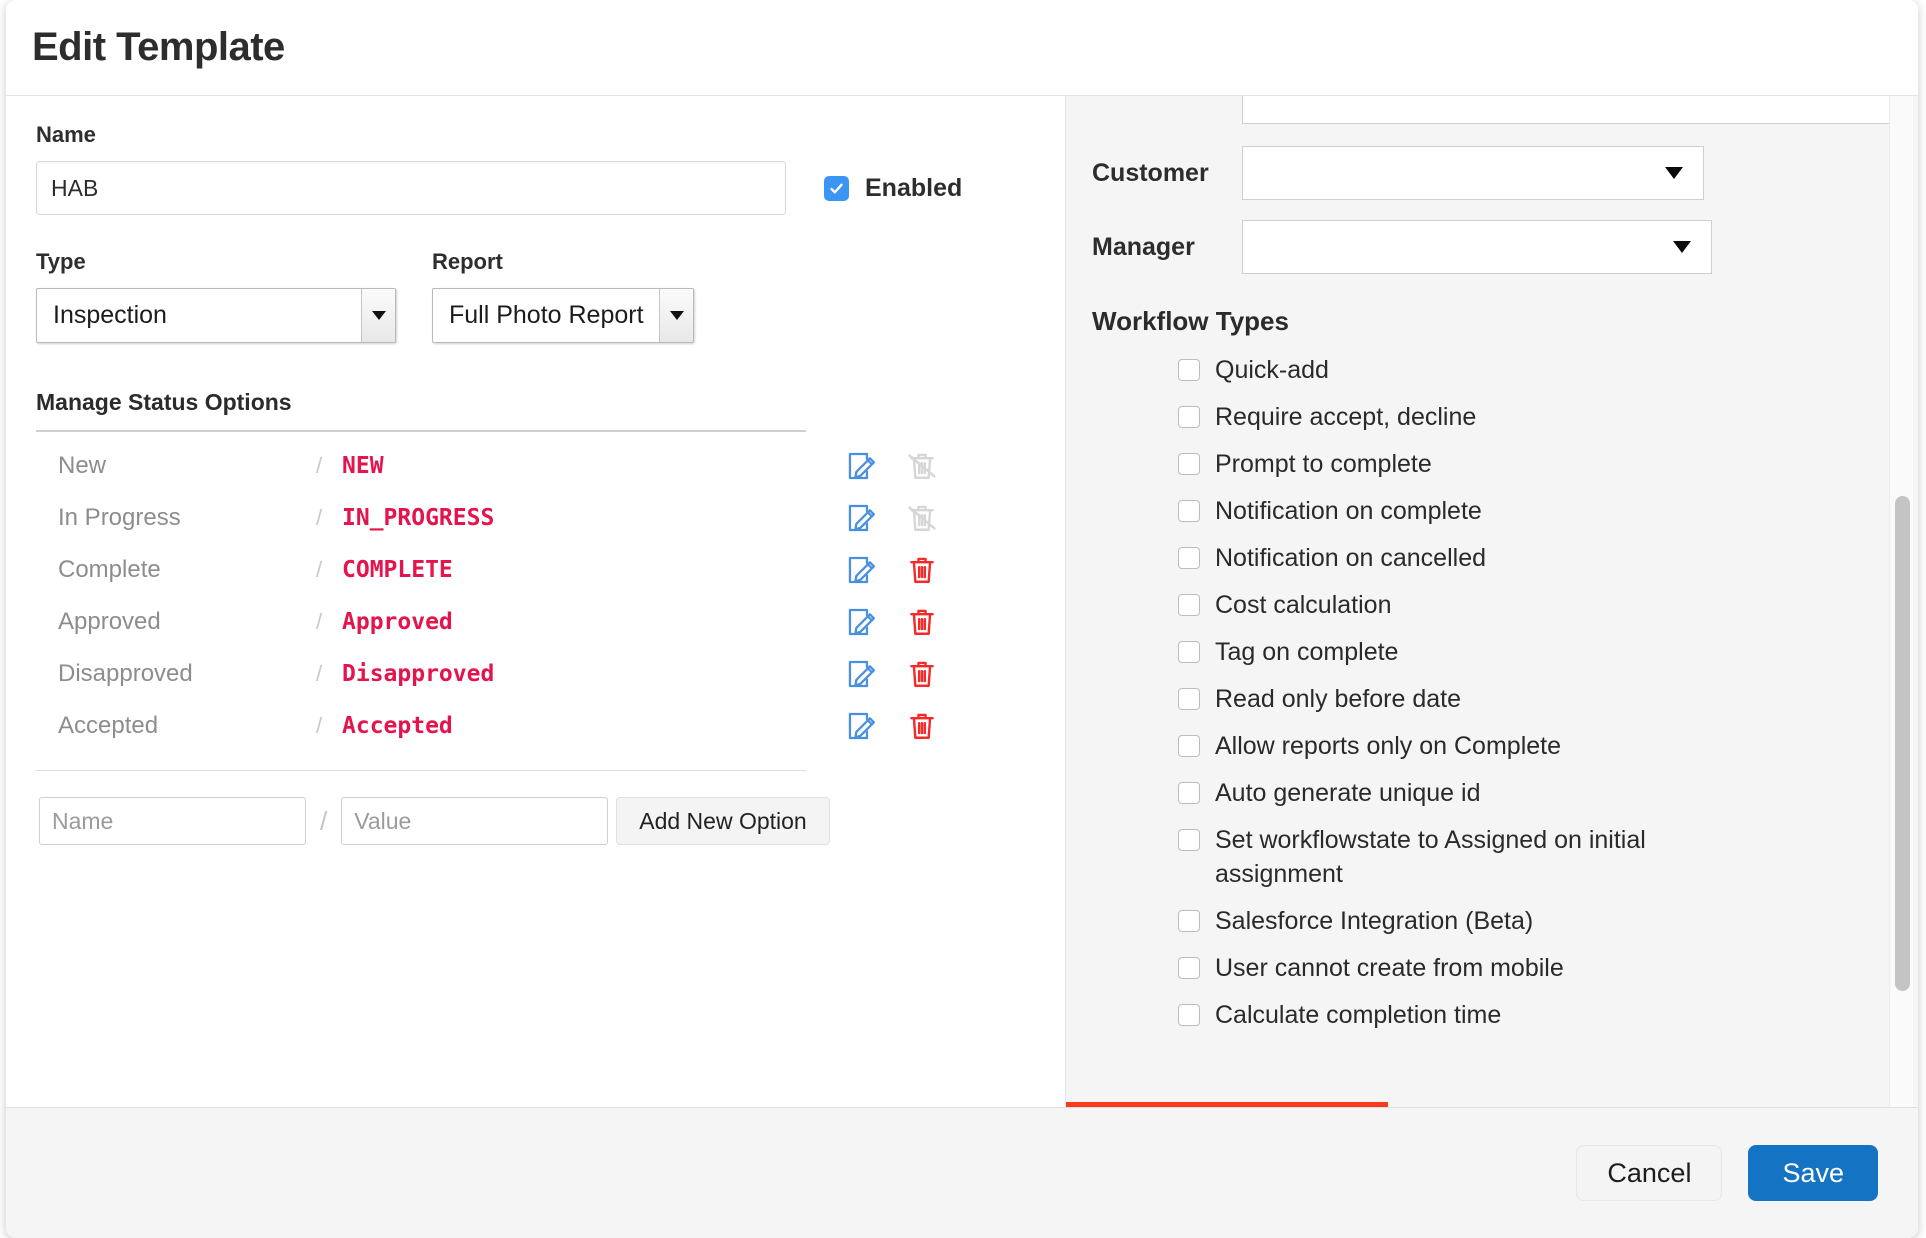  I want to click on workflow-type-item: Allow reports only on Complete, so click(1538, 746).